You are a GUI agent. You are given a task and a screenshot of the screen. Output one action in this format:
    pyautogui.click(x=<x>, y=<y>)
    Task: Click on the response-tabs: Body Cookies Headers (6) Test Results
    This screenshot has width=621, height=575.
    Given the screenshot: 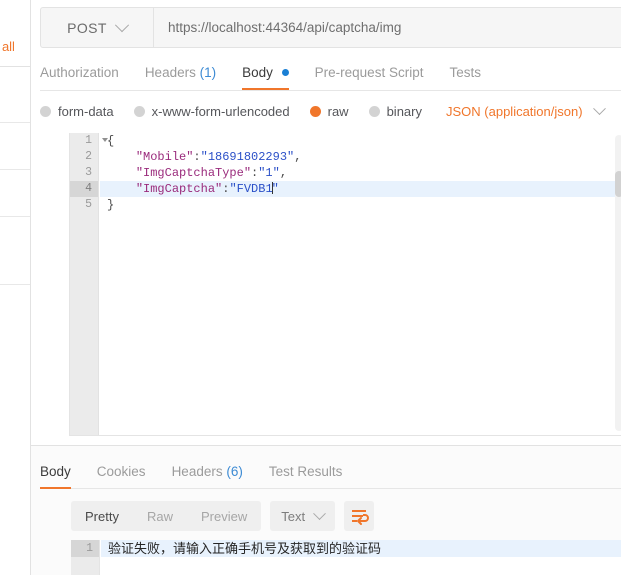 What is the action you would take?
    pyautogui.click(x=330, y=473)
    